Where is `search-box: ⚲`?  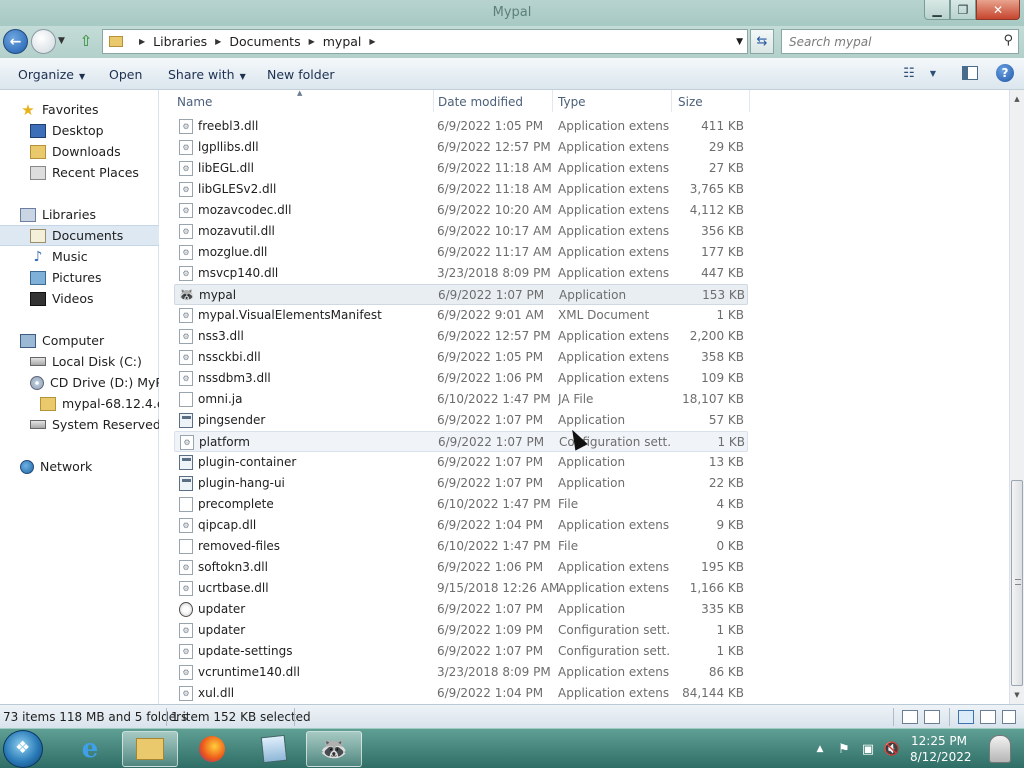
search-box: ⚲ is located at coordinates (900, 41).